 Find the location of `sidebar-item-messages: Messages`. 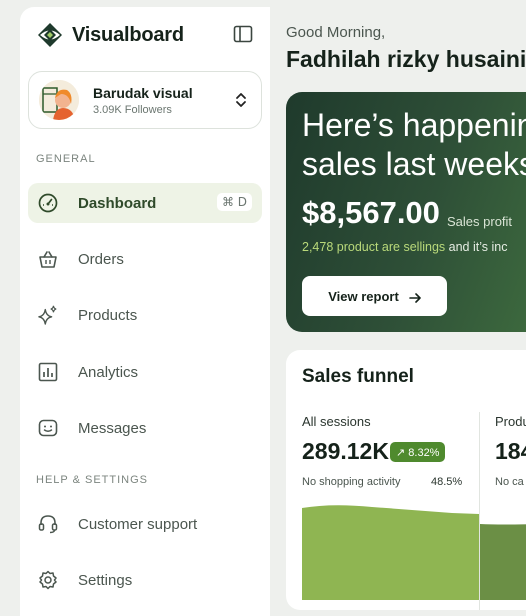

sidebar-item-messages: Messages is located at coordinates (145, 428).